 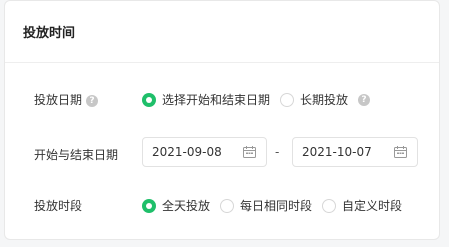 I want to click on delivery-date-radio-group: 选择开始和结束日期 长期投放 ?, so click(x=256, y=99).